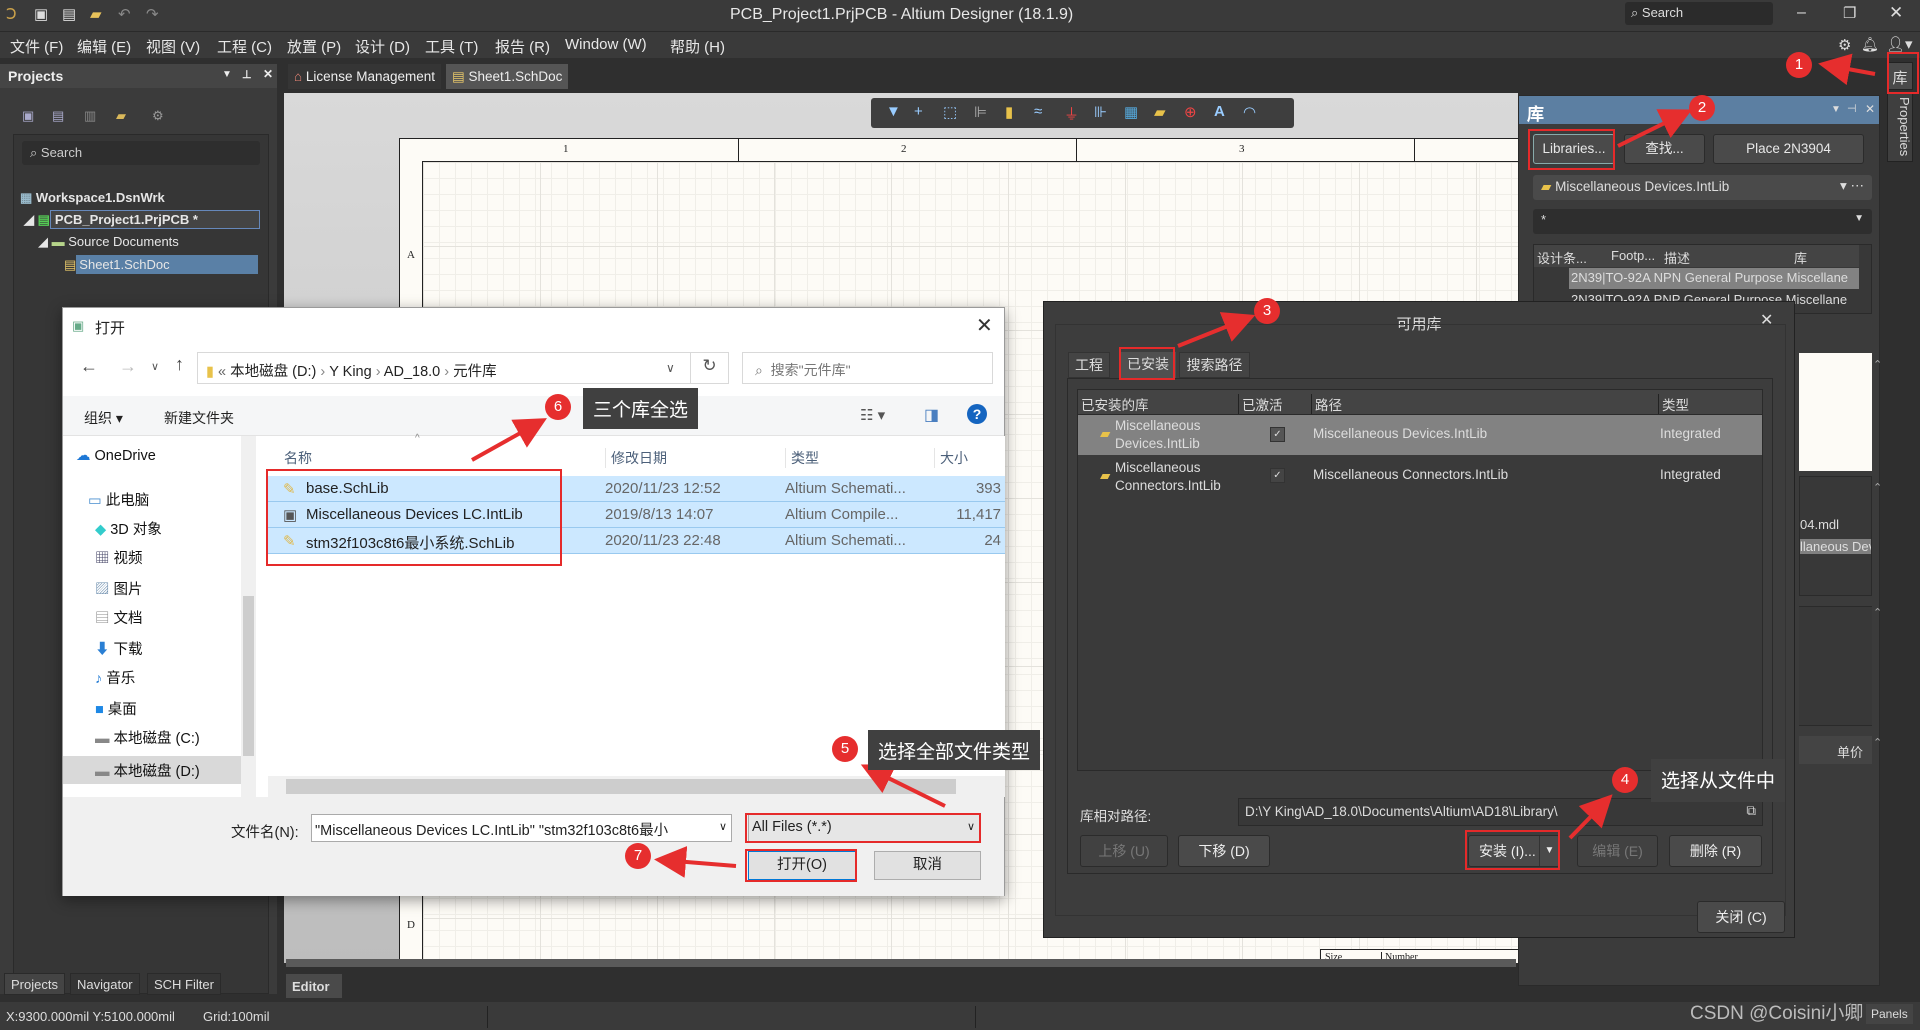  What do you see at coordinates (475, 372) in the screenshot?
I see `breadcrumb-item: 元件库` at bounding box center [475, 372].